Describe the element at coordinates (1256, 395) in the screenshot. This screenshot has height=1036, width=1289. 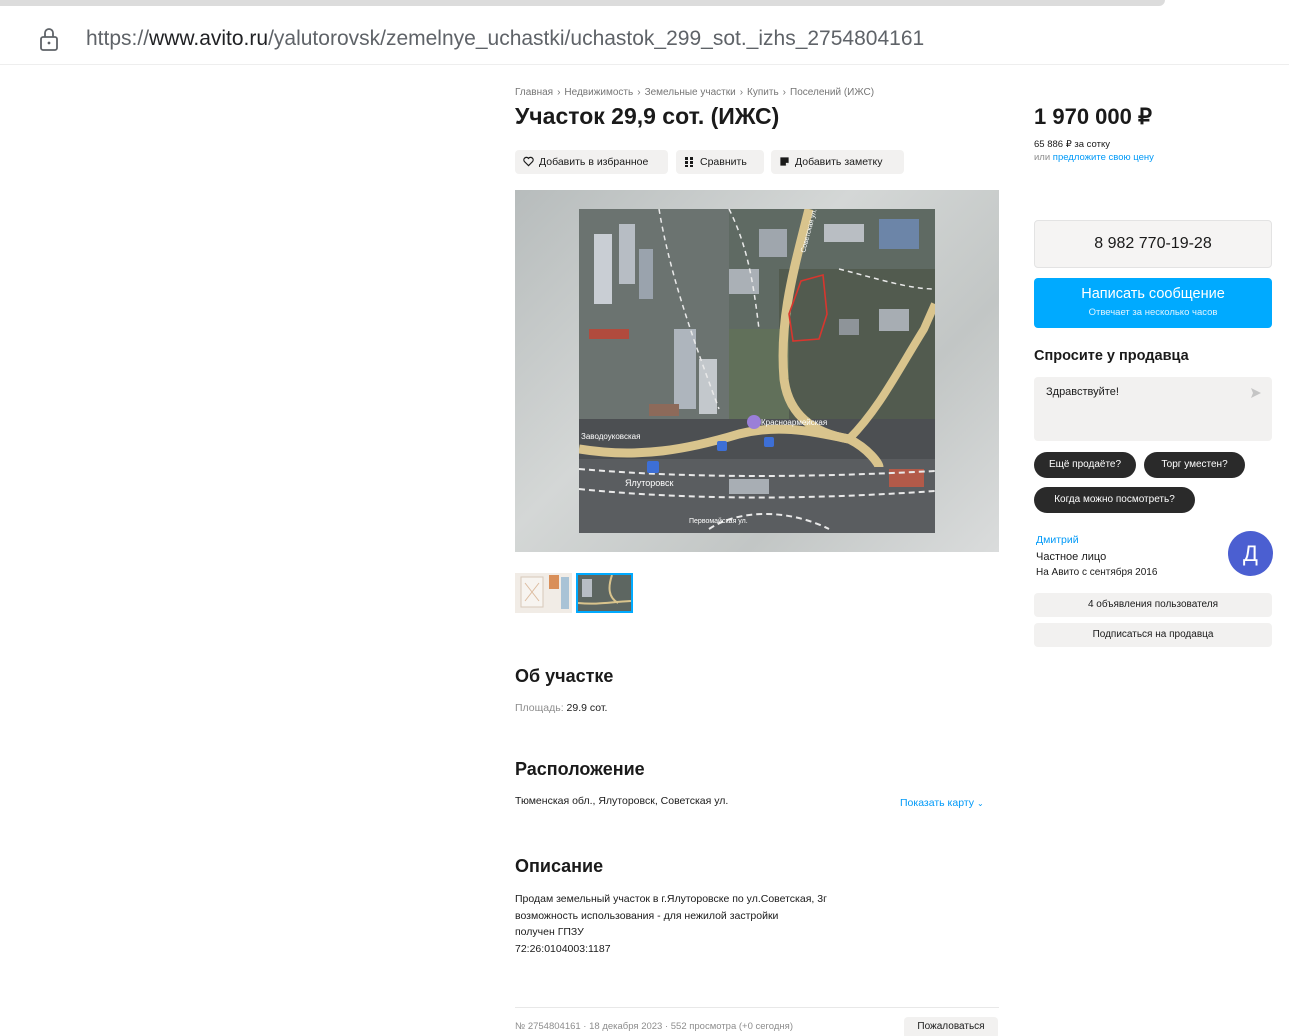
I see `send-icon` at that location.